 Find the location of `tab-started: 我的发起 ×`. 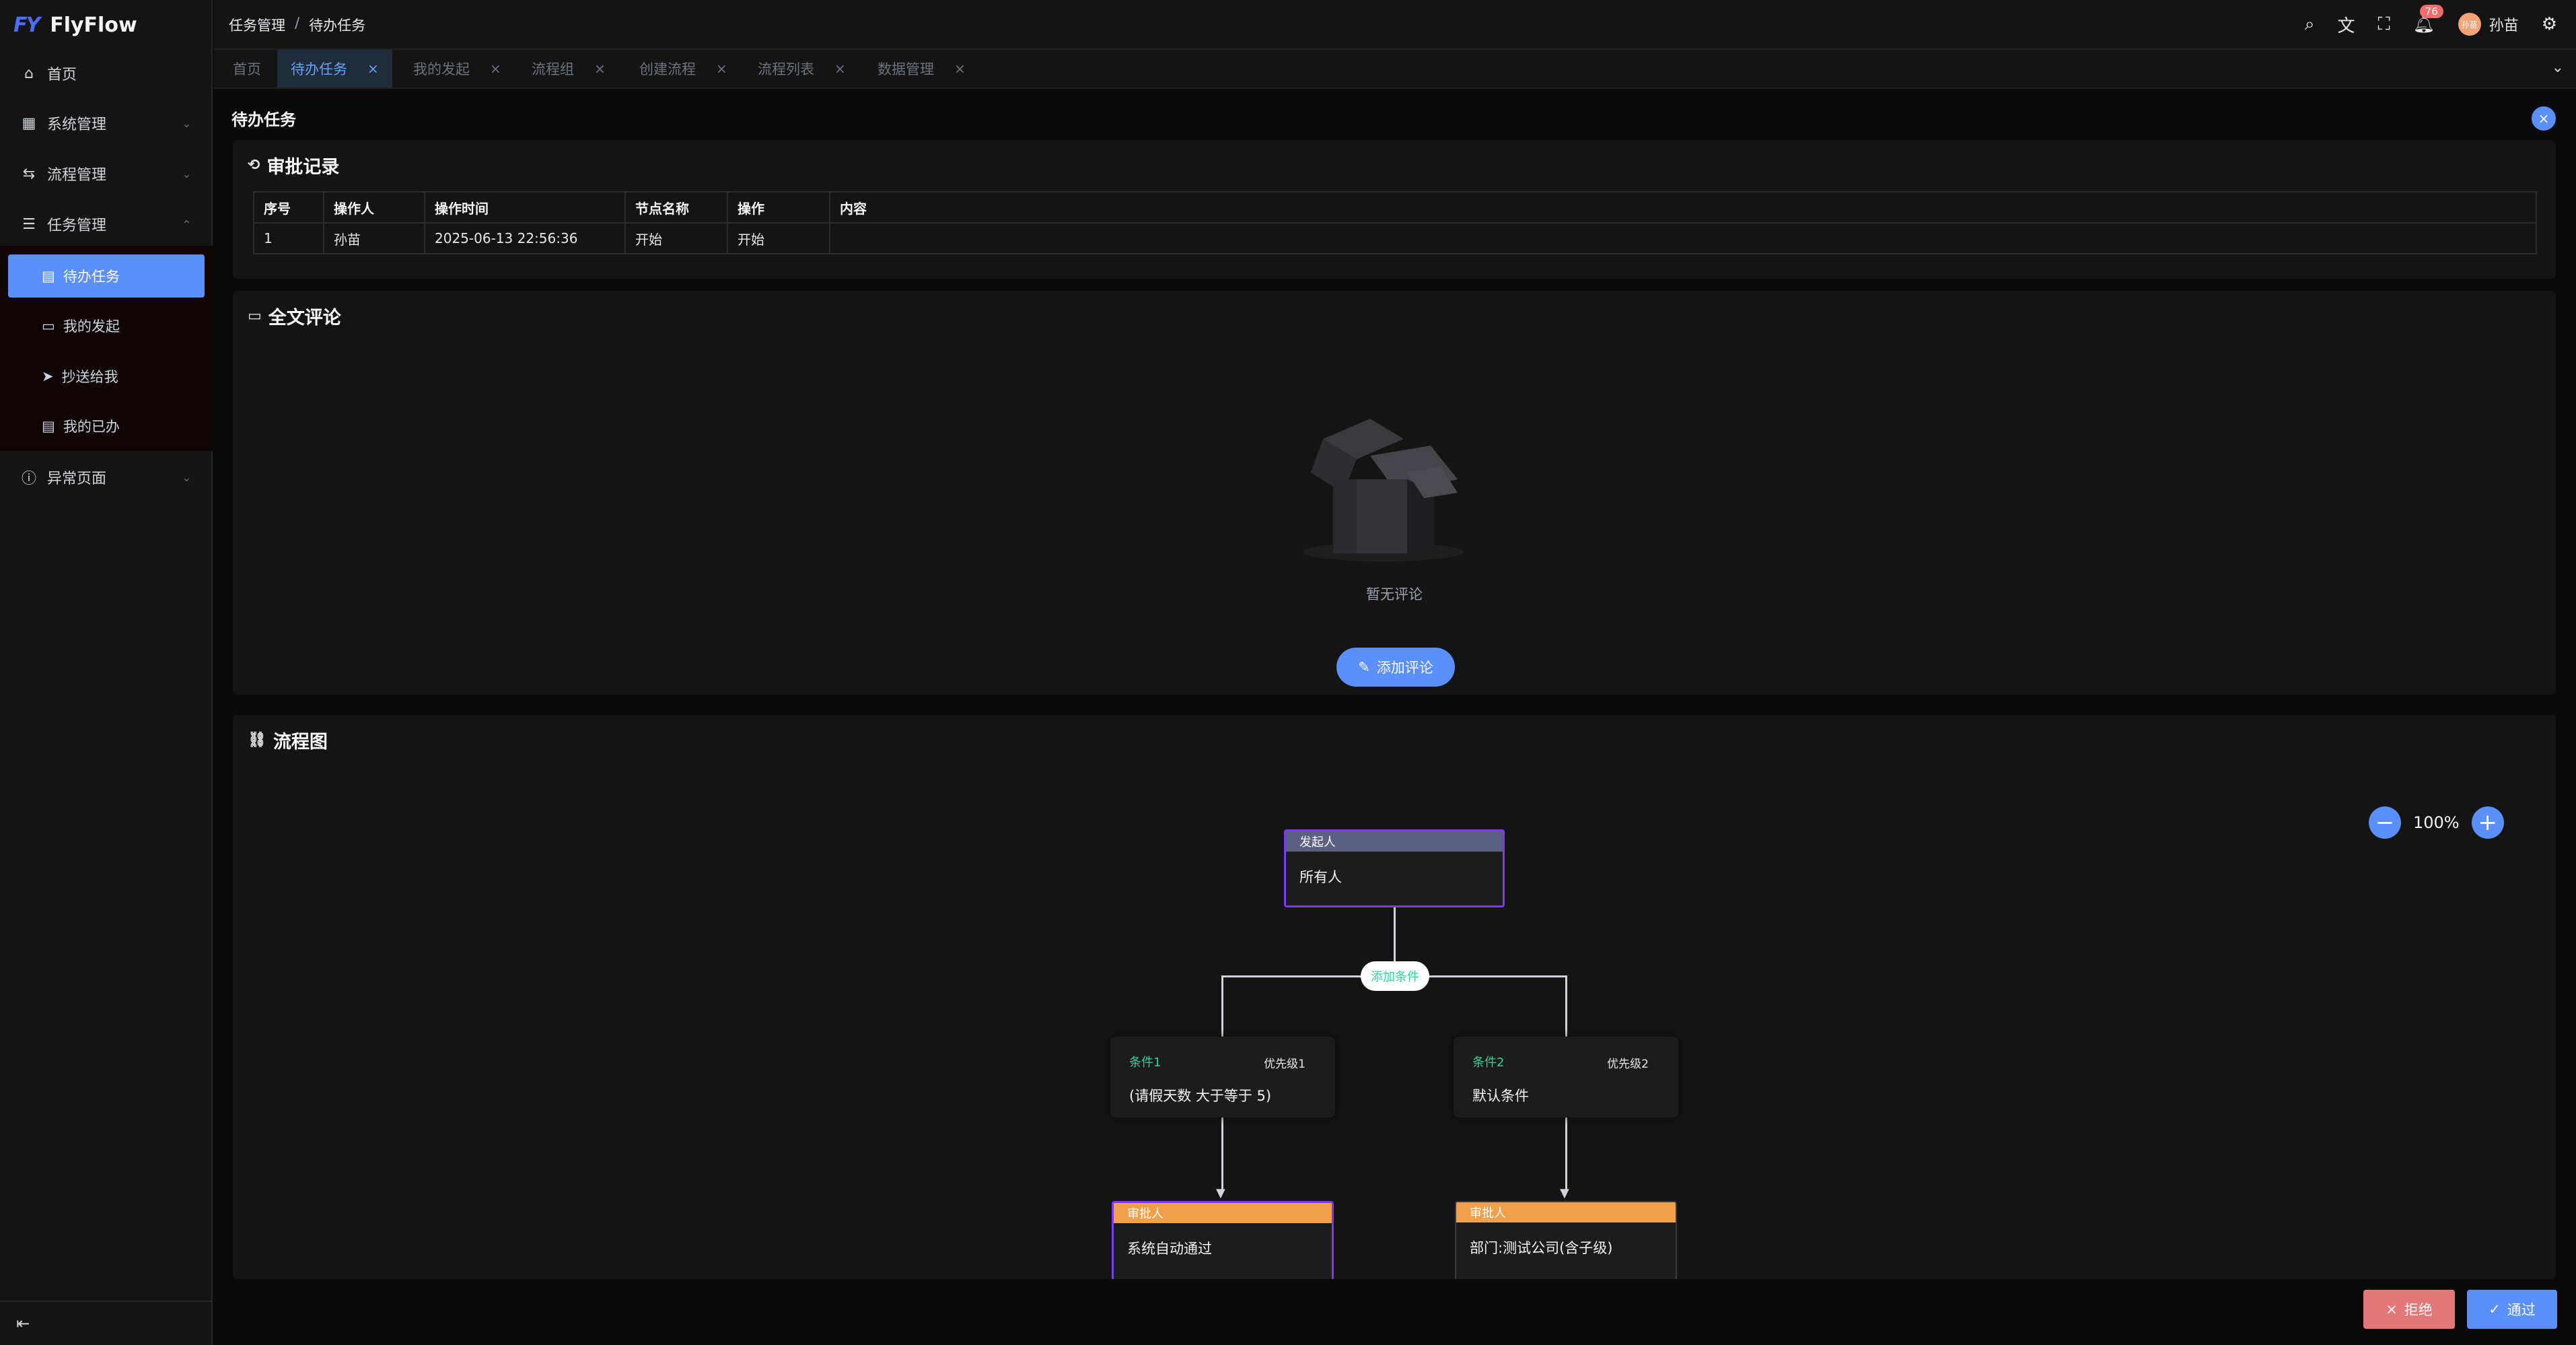

tab-started: 我的发起 × is located at coordinates (457, 69).